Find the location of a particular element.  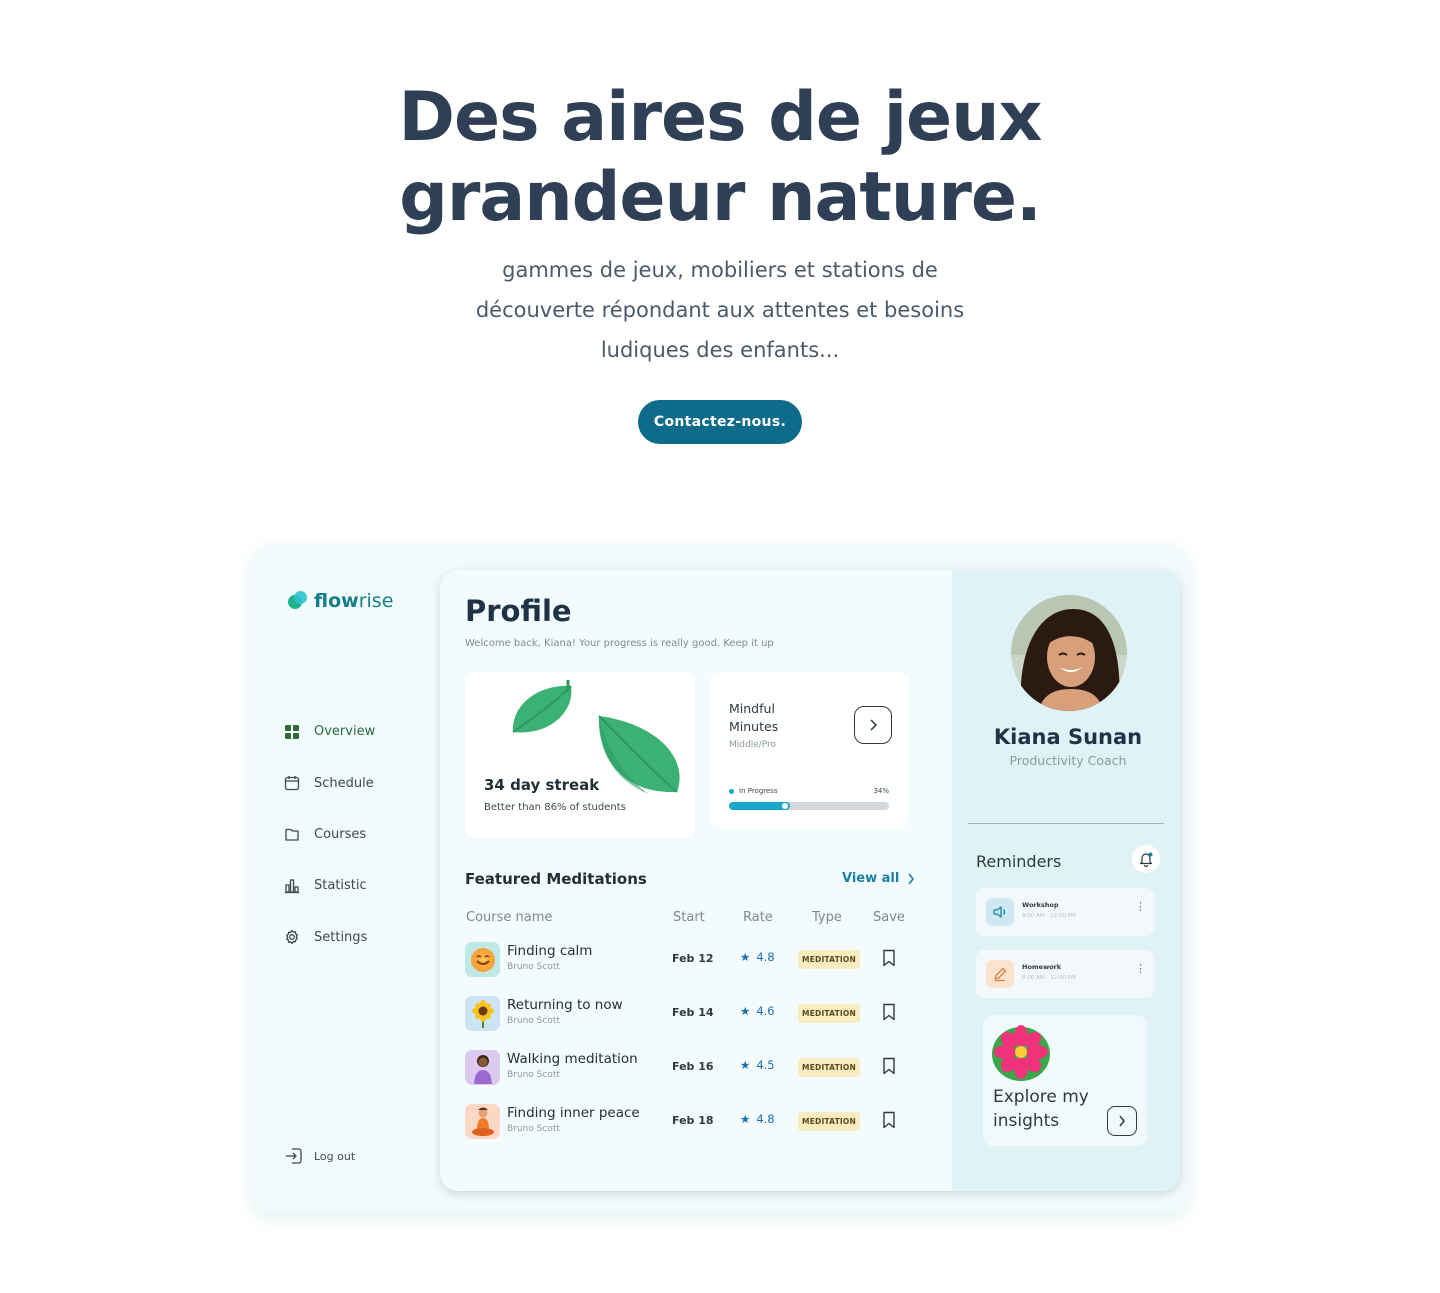

view-all-link: View all is located at coordinates (878, 878).